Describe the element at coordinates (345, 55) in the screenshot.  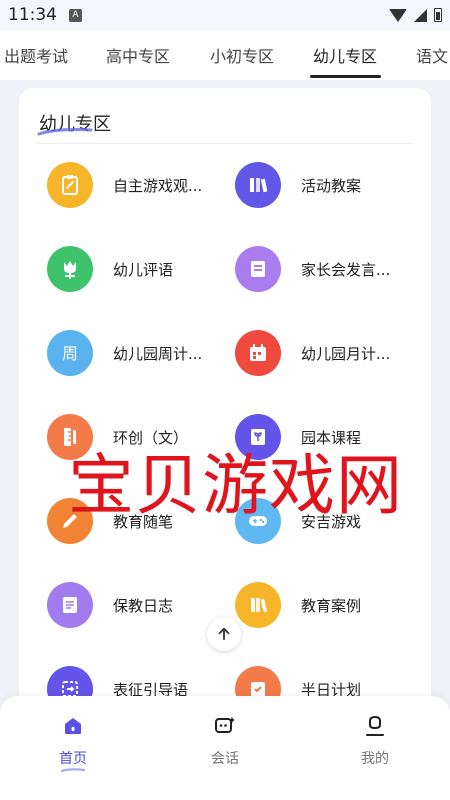
I see `tab-kindergarten: 幼儿专区` at that location.